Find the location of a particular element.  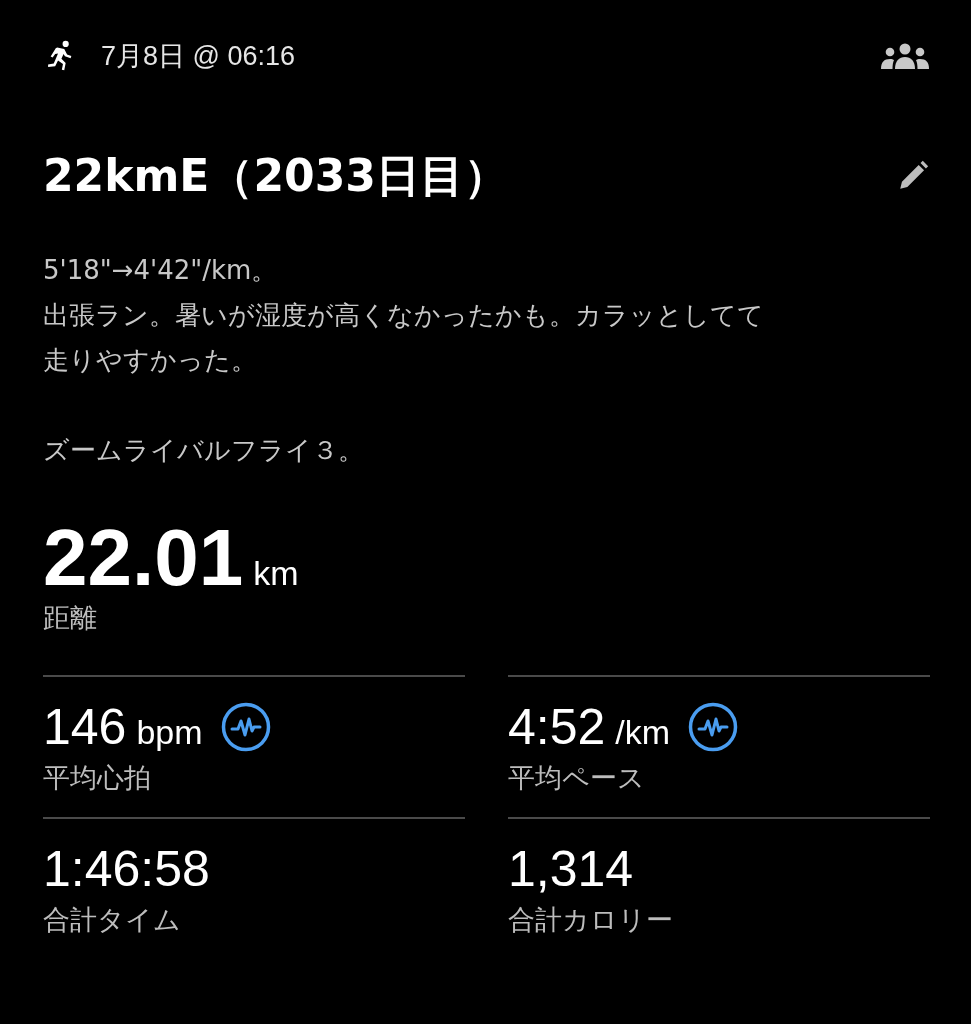

distance-unit: km is located at coordinates (276, 573).